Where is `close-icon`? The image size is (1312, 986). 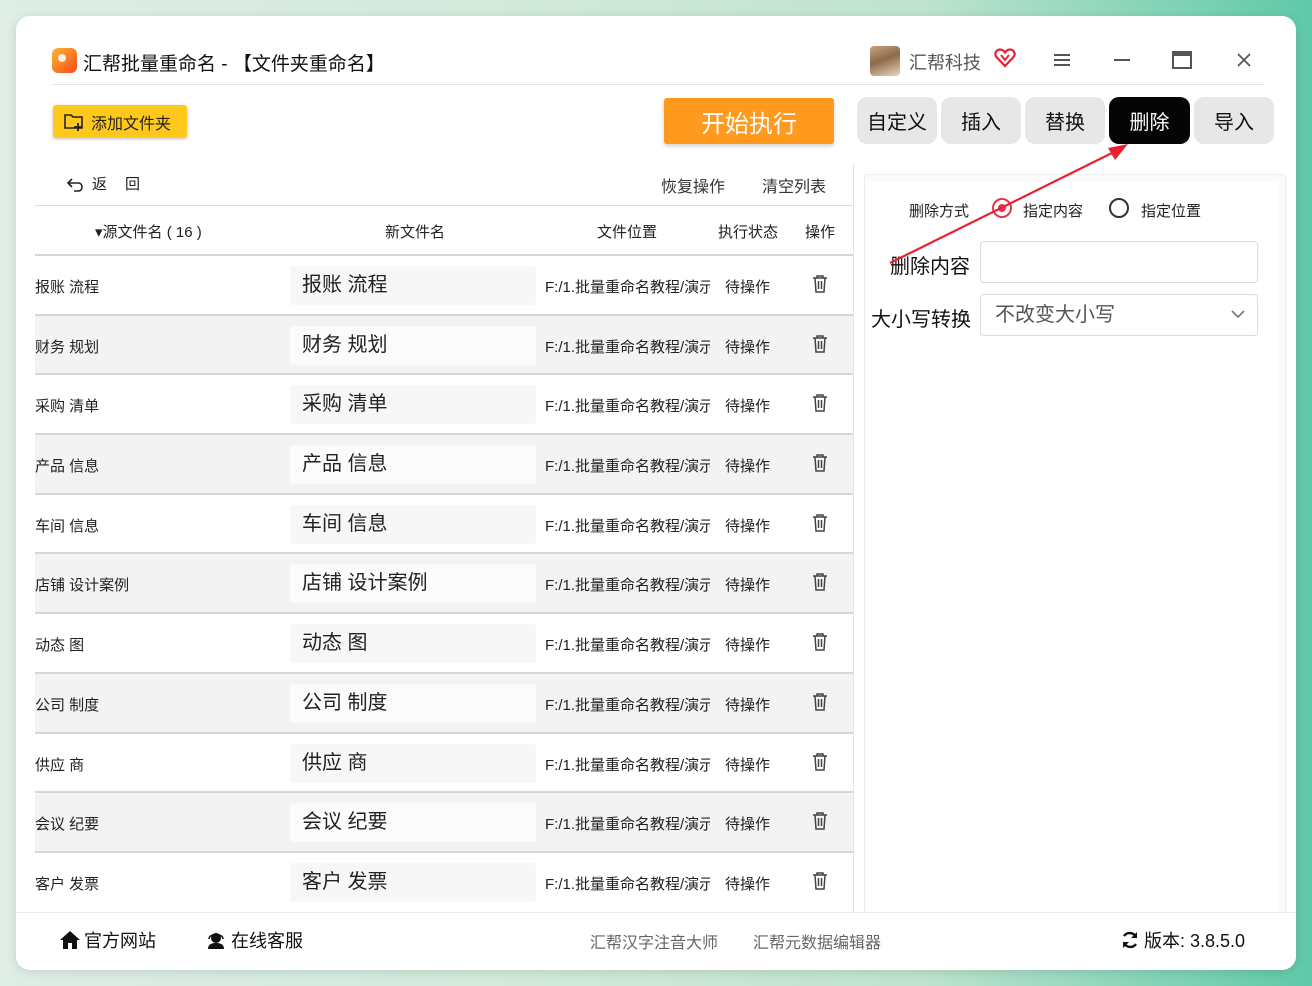
close-icon is located at coordinates (1244, 60).